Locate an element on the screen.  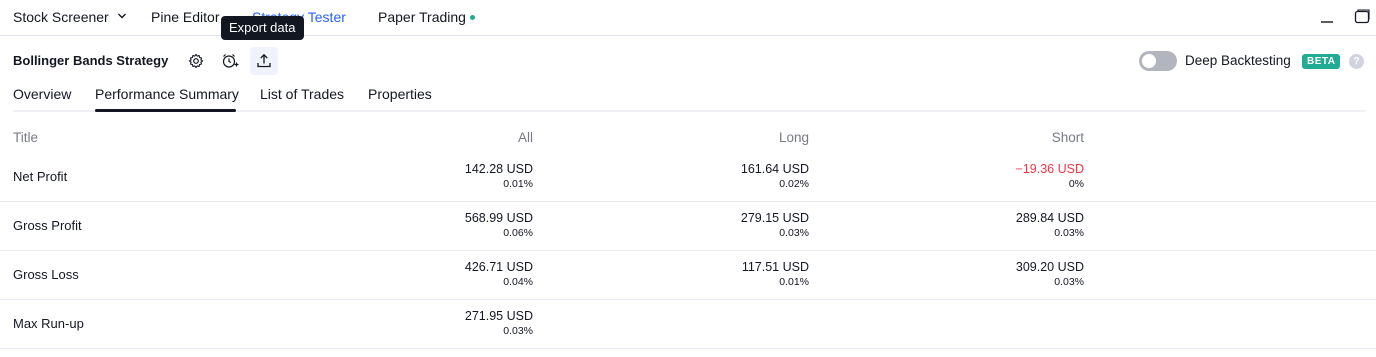
cell-all: 568.99 USD 0.06% is located at coordinates (443, 225).